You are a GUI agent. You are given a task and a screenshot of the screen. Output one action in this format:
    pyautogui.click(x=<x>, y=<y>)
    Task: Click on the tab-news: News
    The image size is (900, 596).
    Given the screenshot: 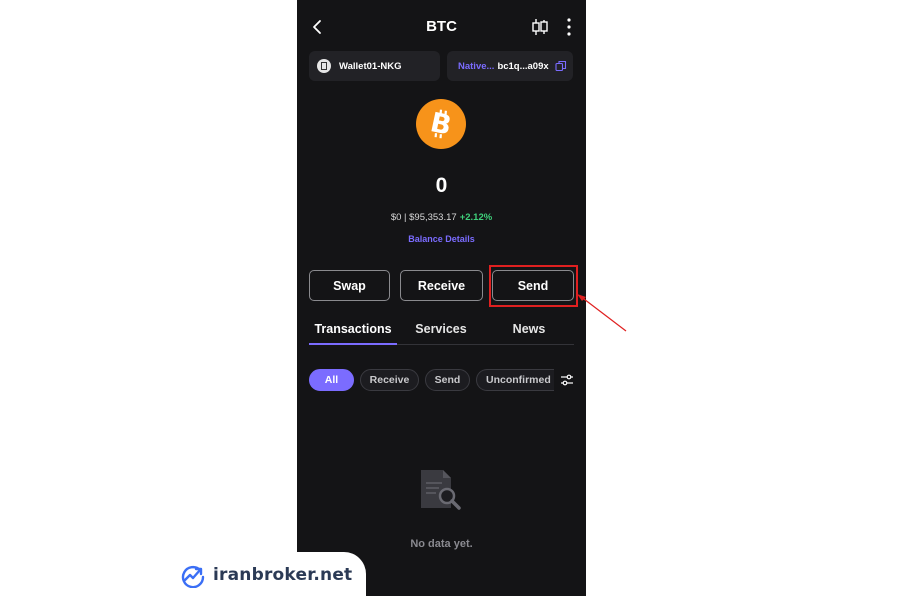 What is the action you would take?
    pyautogui.click(x=529, y=333)
    